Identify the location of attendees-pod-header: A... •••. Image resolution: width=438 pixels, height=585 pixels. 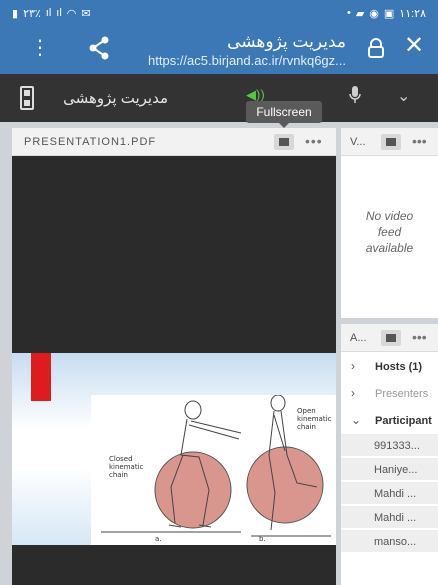
(389, 338).